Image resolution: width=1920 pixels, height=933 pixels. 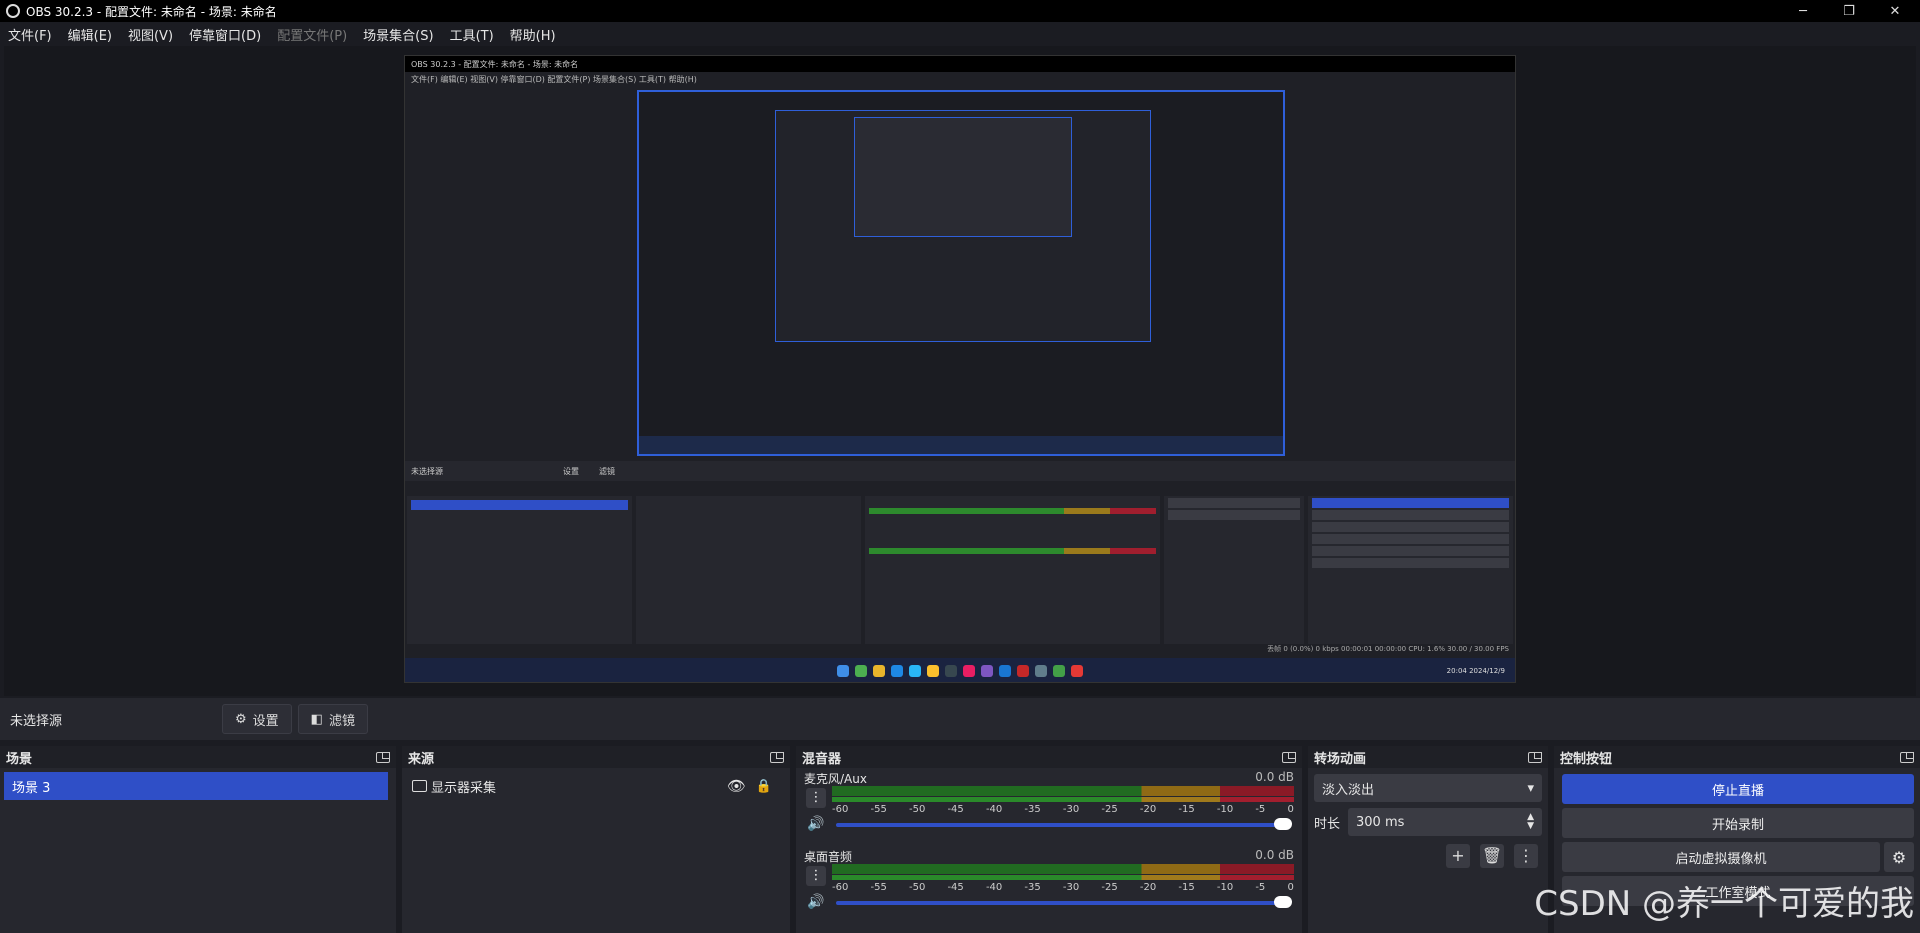 What do you see at coordinates (1456, 671) in the screenshot?
I see `nested-clock-time: 20:04` at bounding box center [1456, 671].